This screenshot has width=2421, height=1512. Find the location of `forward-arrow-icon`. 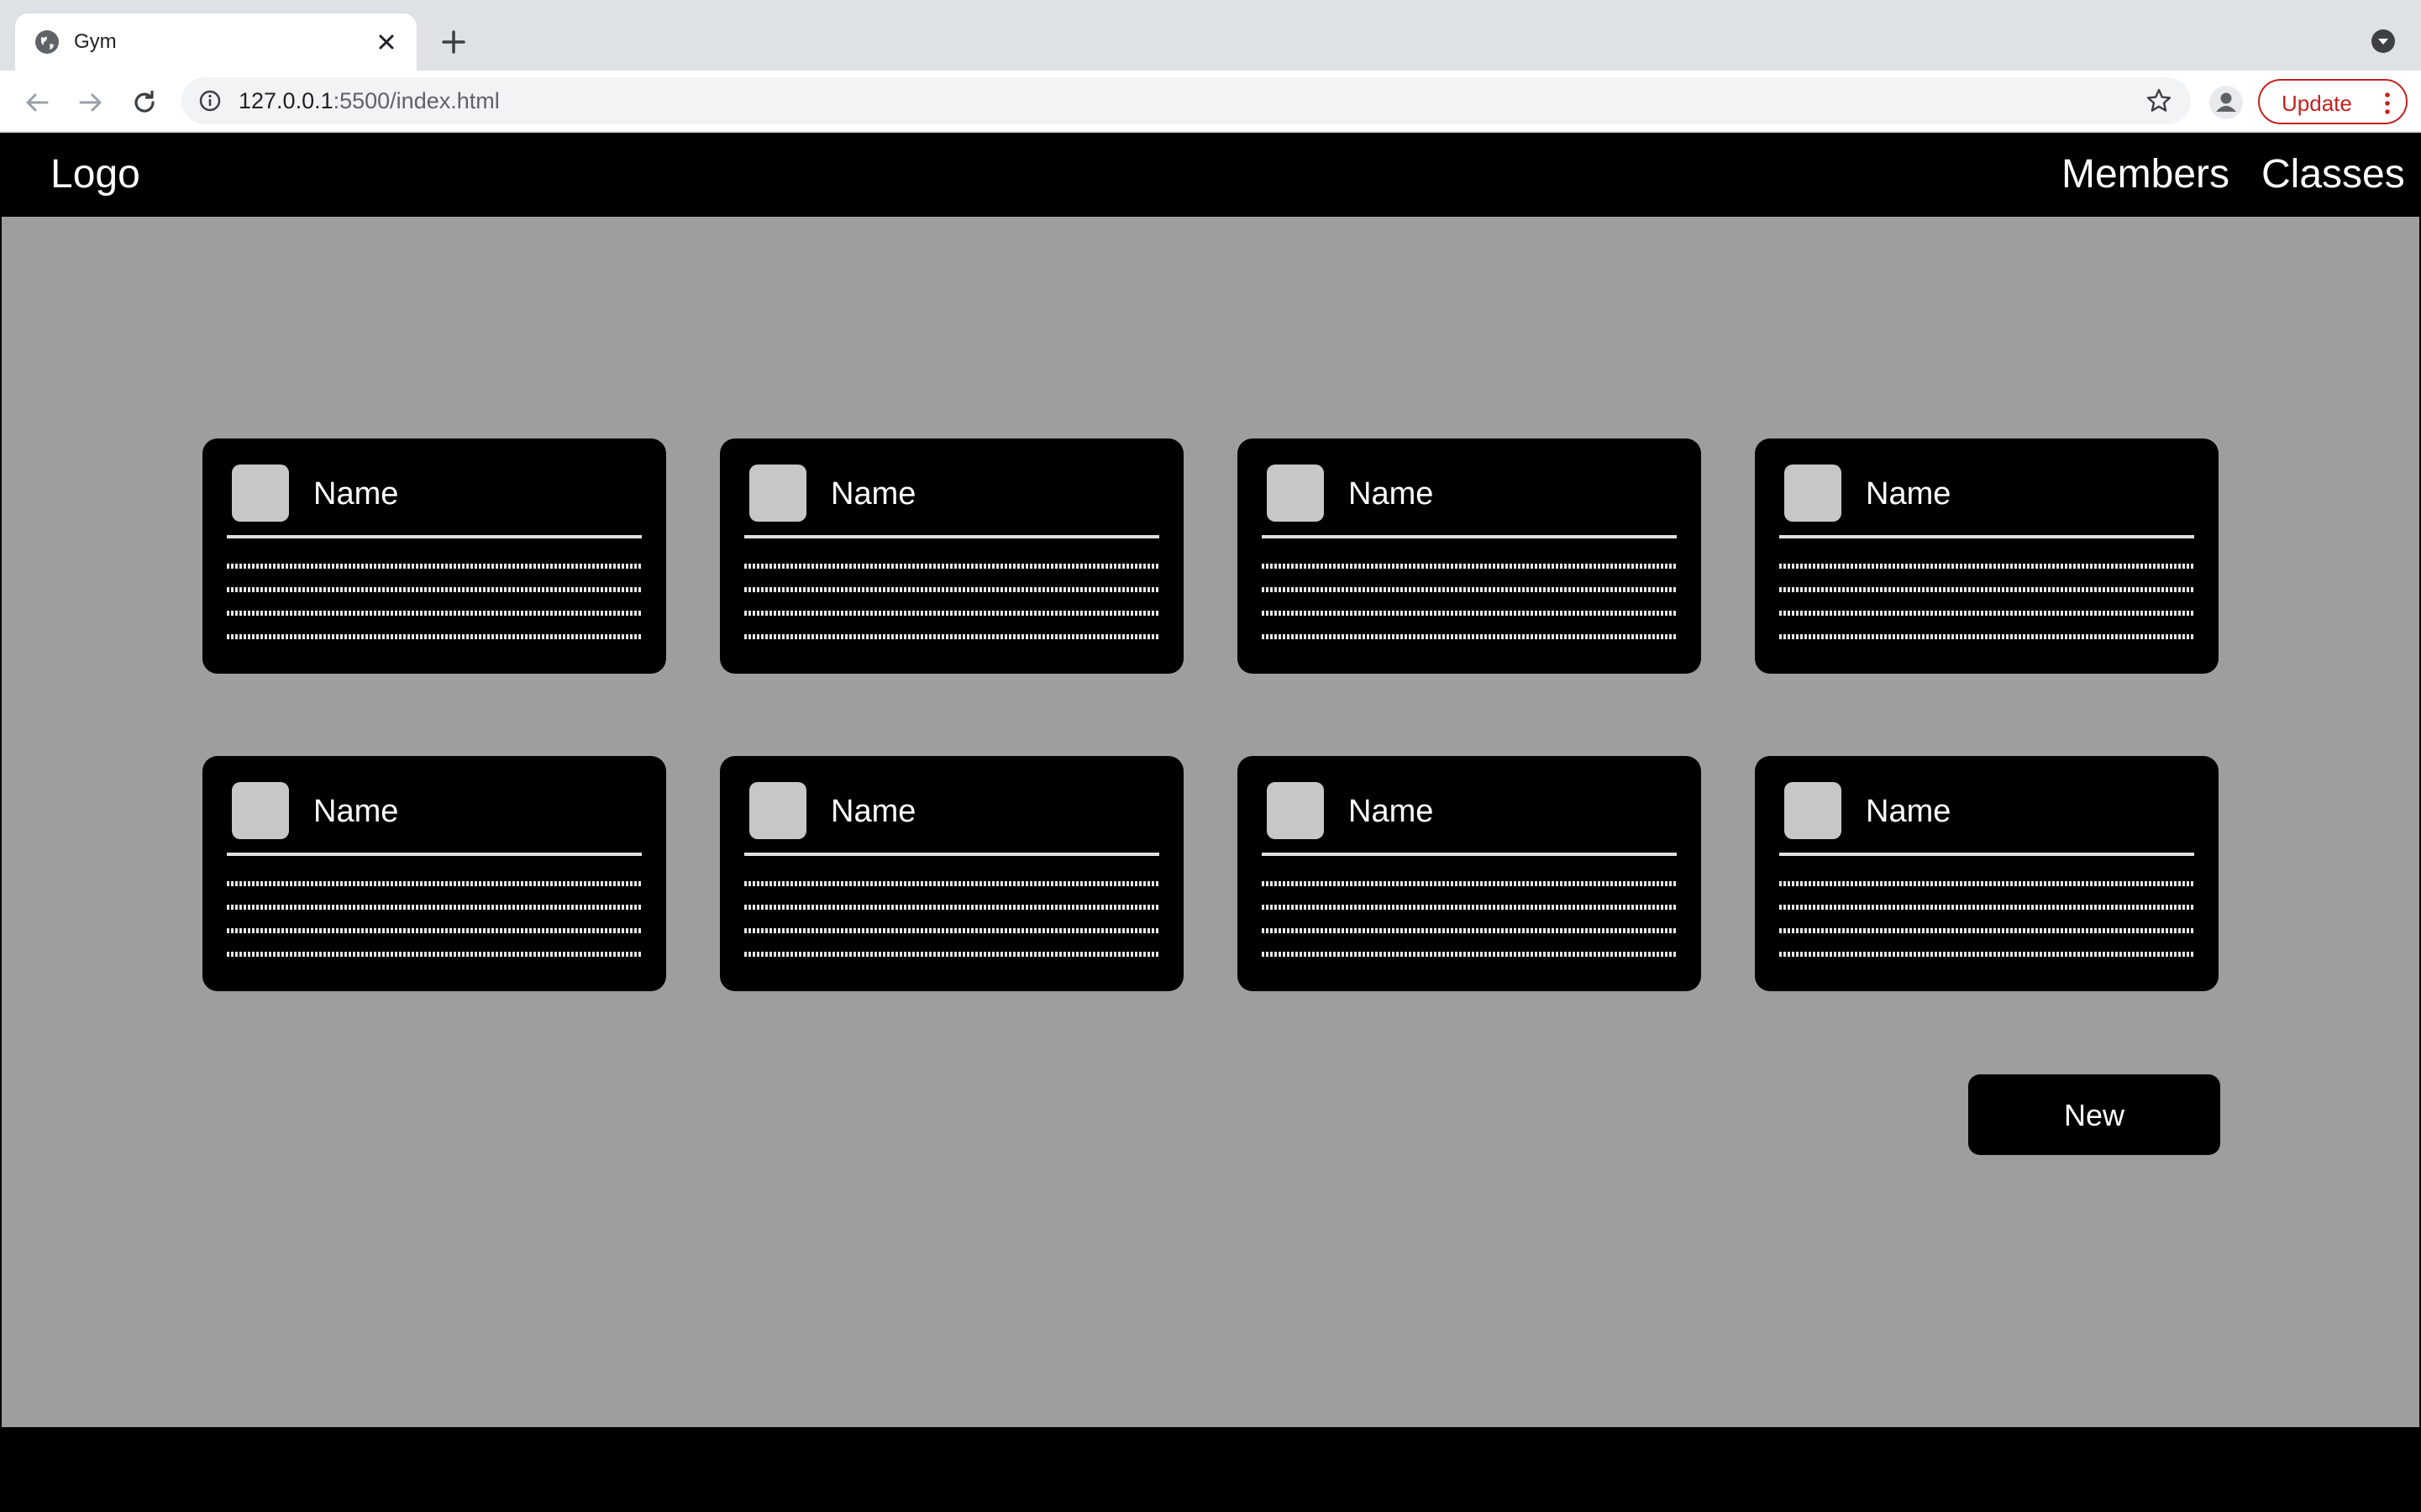

forward-arrow-icon is located at coordinates (91, 102).